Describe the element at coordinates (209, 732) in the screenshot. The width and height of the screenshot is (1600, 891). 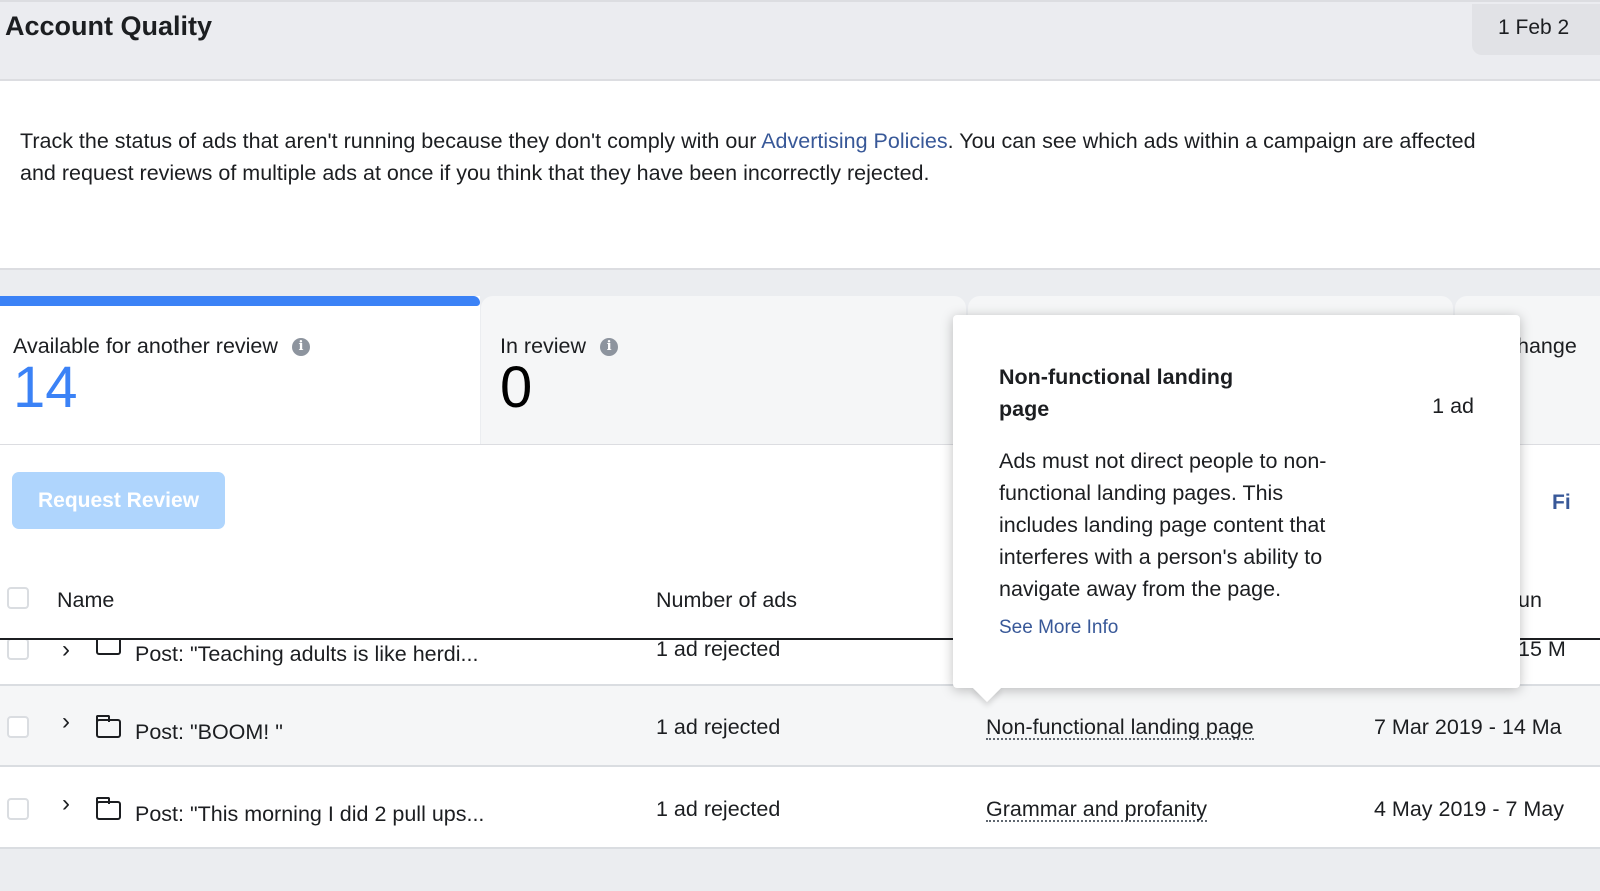
I see `row-name: Post: "BOOM! "` at that location.